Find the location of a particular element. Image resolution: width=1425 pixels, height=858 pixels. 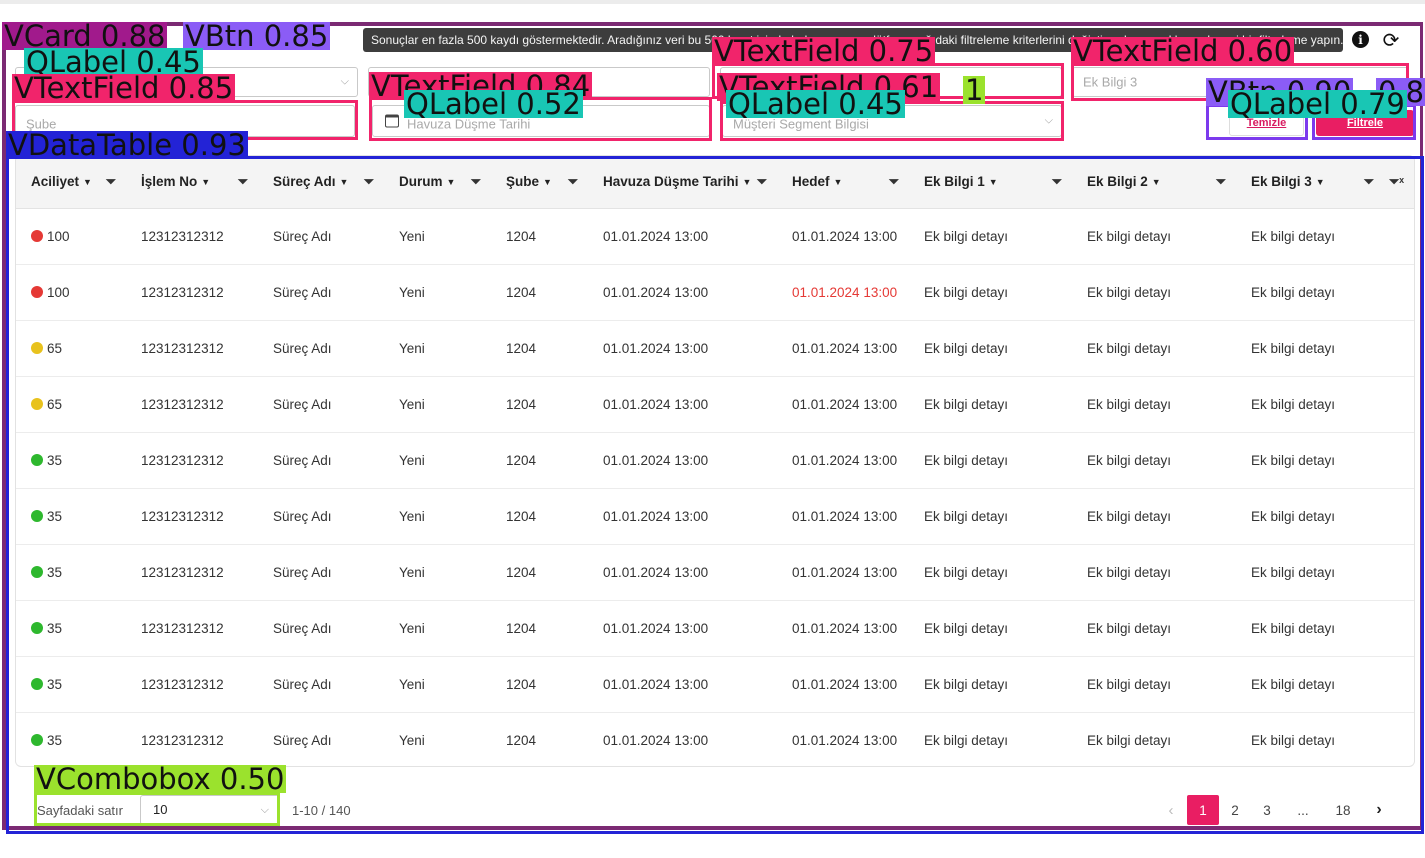

column-header-durum: Durum ▼ ⏷ is located at coordinates (437, 182).